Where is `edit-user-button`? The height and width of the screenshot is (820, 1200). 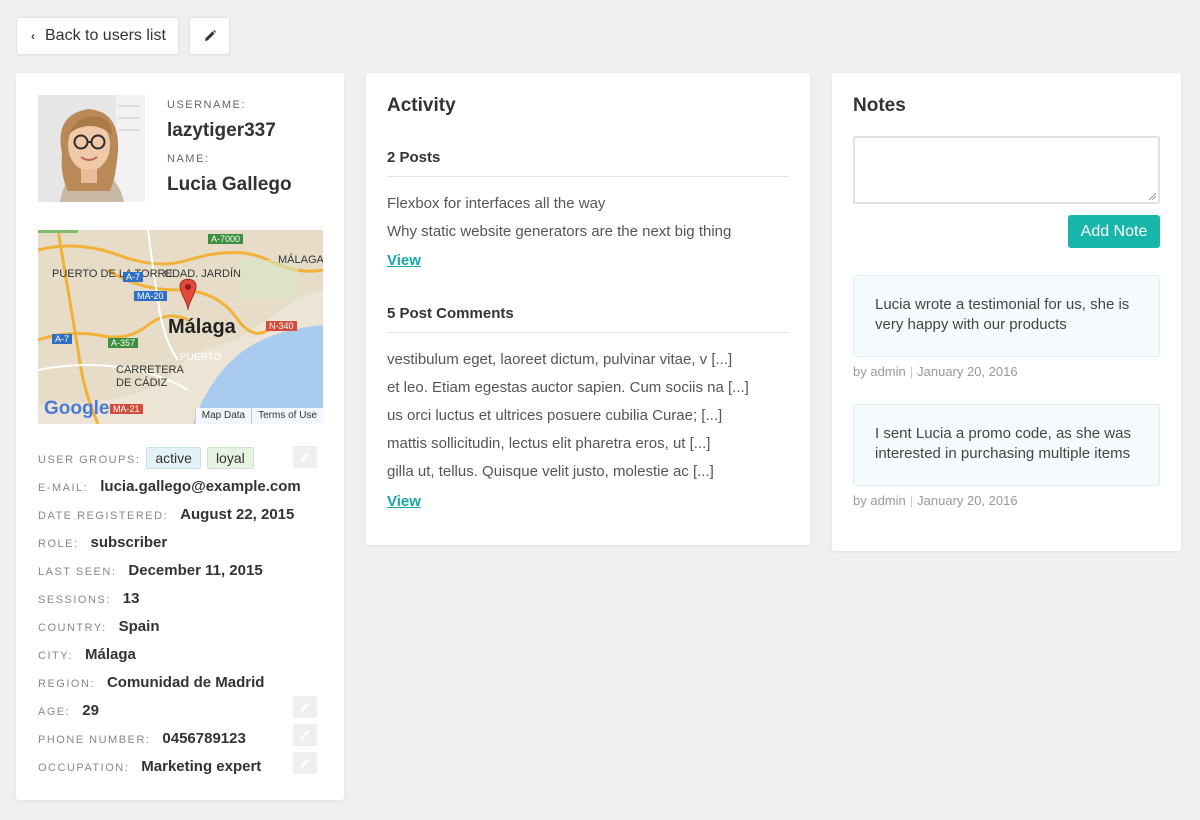 edit-user-button is located at coordinates (209, 36).